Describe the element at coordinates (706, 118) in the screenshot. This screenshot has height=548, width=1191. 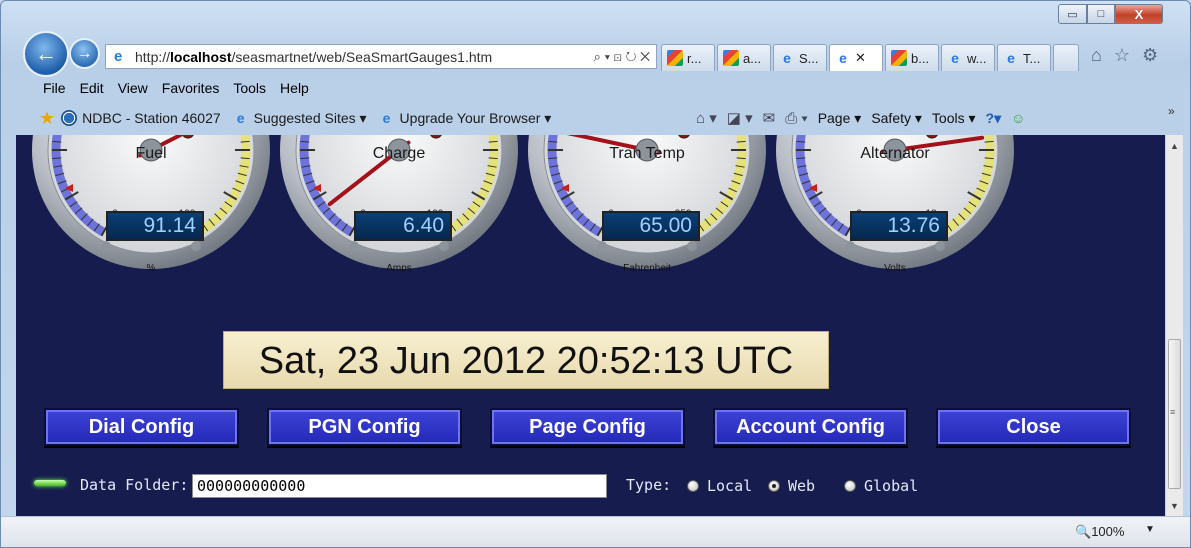
I see `home-command-icon: ⌂ ▾` at that location.